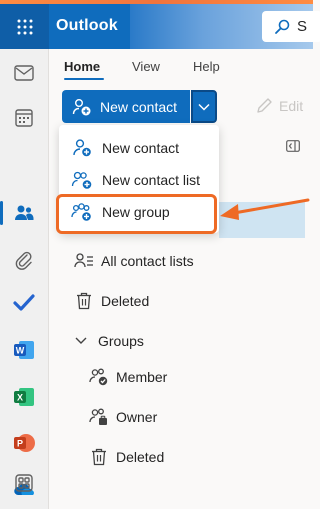  I want to click on annotation-arrow, so click(265, 209).